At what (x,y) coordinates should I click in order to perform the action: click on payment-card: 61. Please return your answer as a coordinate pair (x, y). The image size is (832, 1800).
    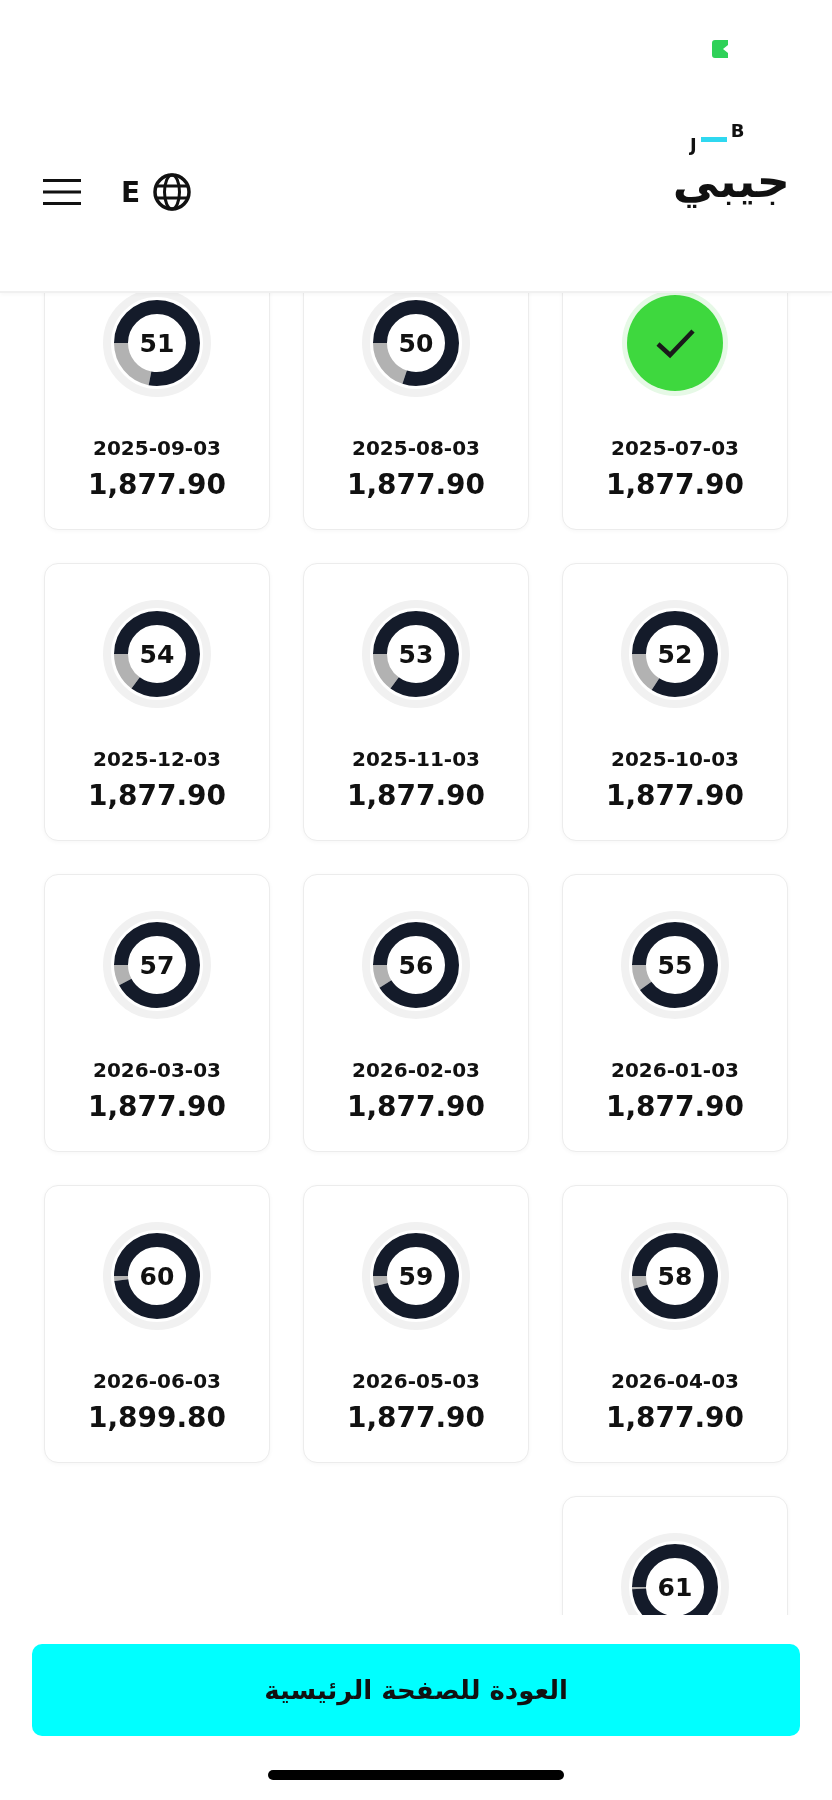
    Looking at the image, I should click on (675, 1555).